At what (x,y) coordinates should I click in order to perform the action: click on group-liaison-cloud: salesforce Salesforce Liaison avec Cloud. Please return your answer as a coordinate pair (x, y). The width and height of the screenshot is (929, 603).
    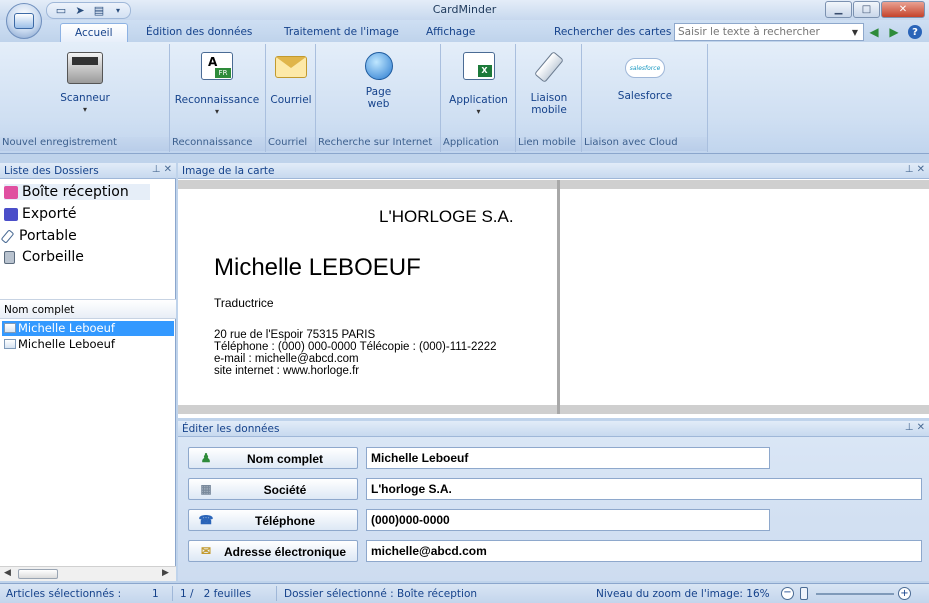
    Looking at the image, I should click on (645, 98).